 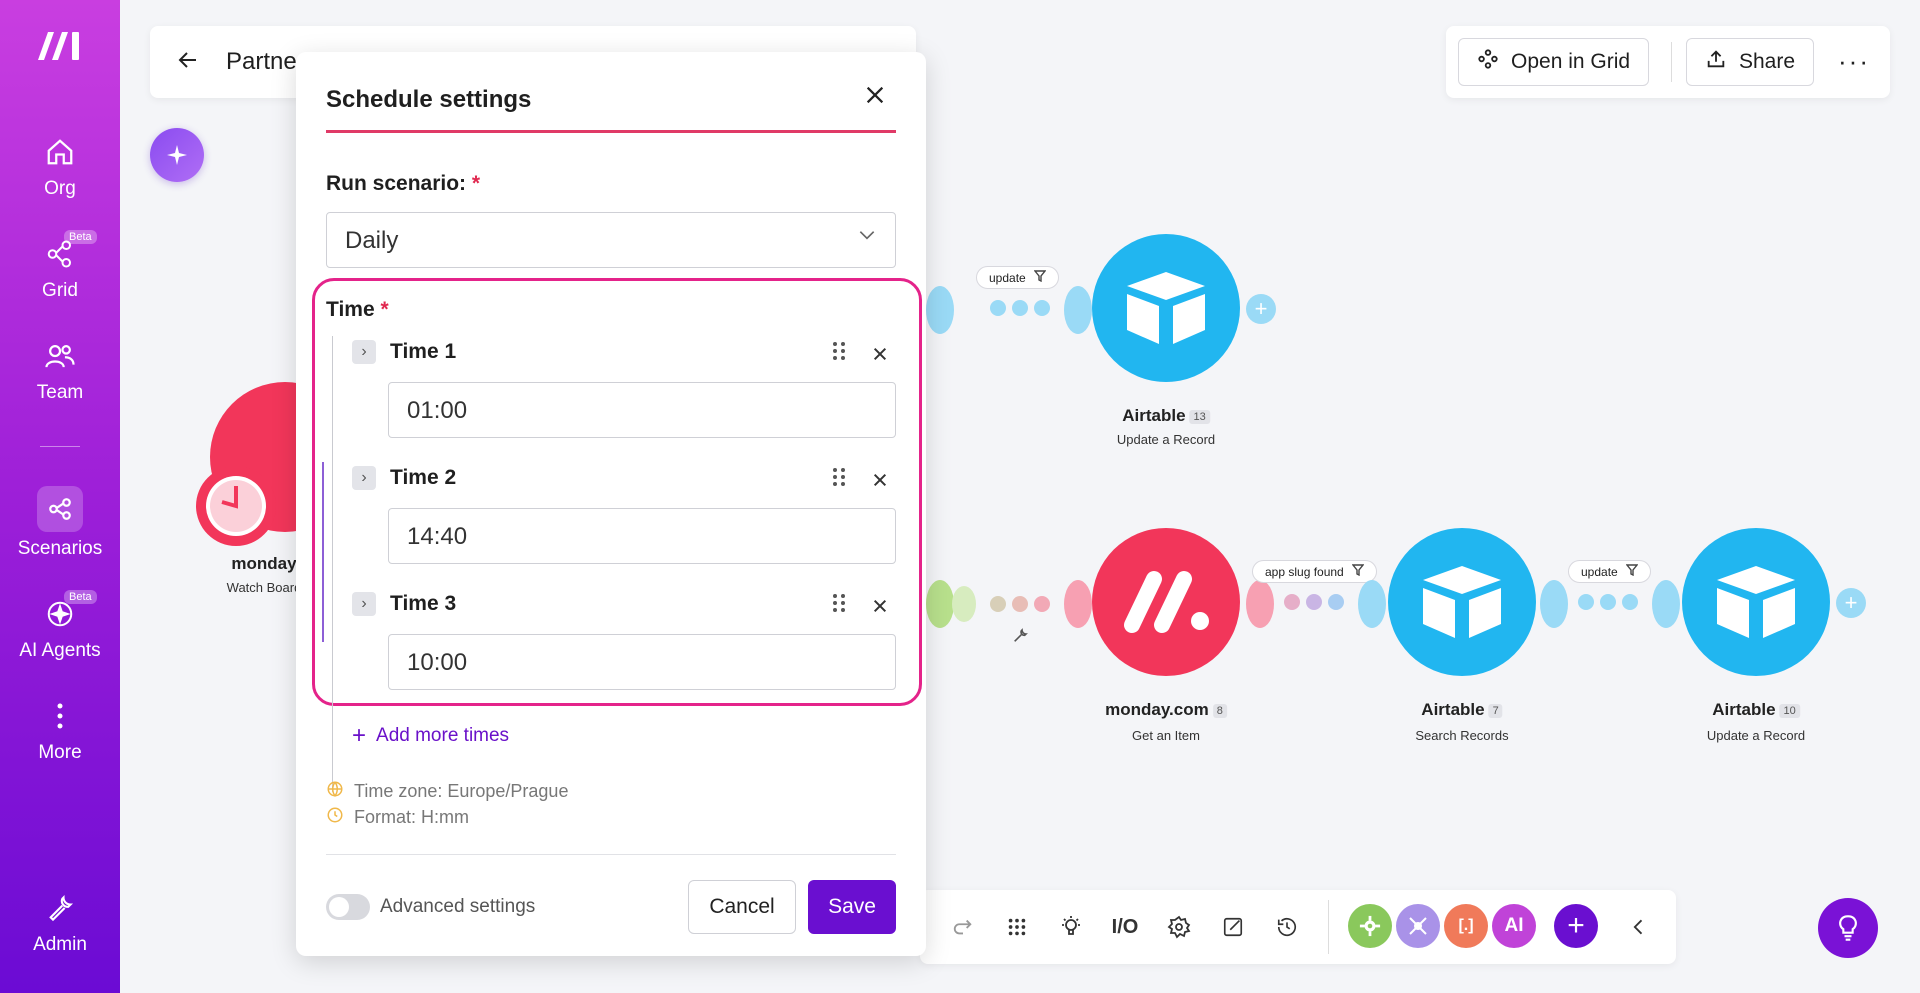 I want to click on sidebar-item-ai-agents: Beta AI Agents, so click(x=60, y=626).